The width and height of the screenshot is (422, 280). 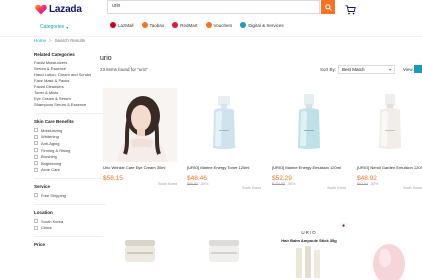 What do you see at coordinates (408, 69) in the screenshot?
I see `view-label: View:` at bounding box center [408, 69].